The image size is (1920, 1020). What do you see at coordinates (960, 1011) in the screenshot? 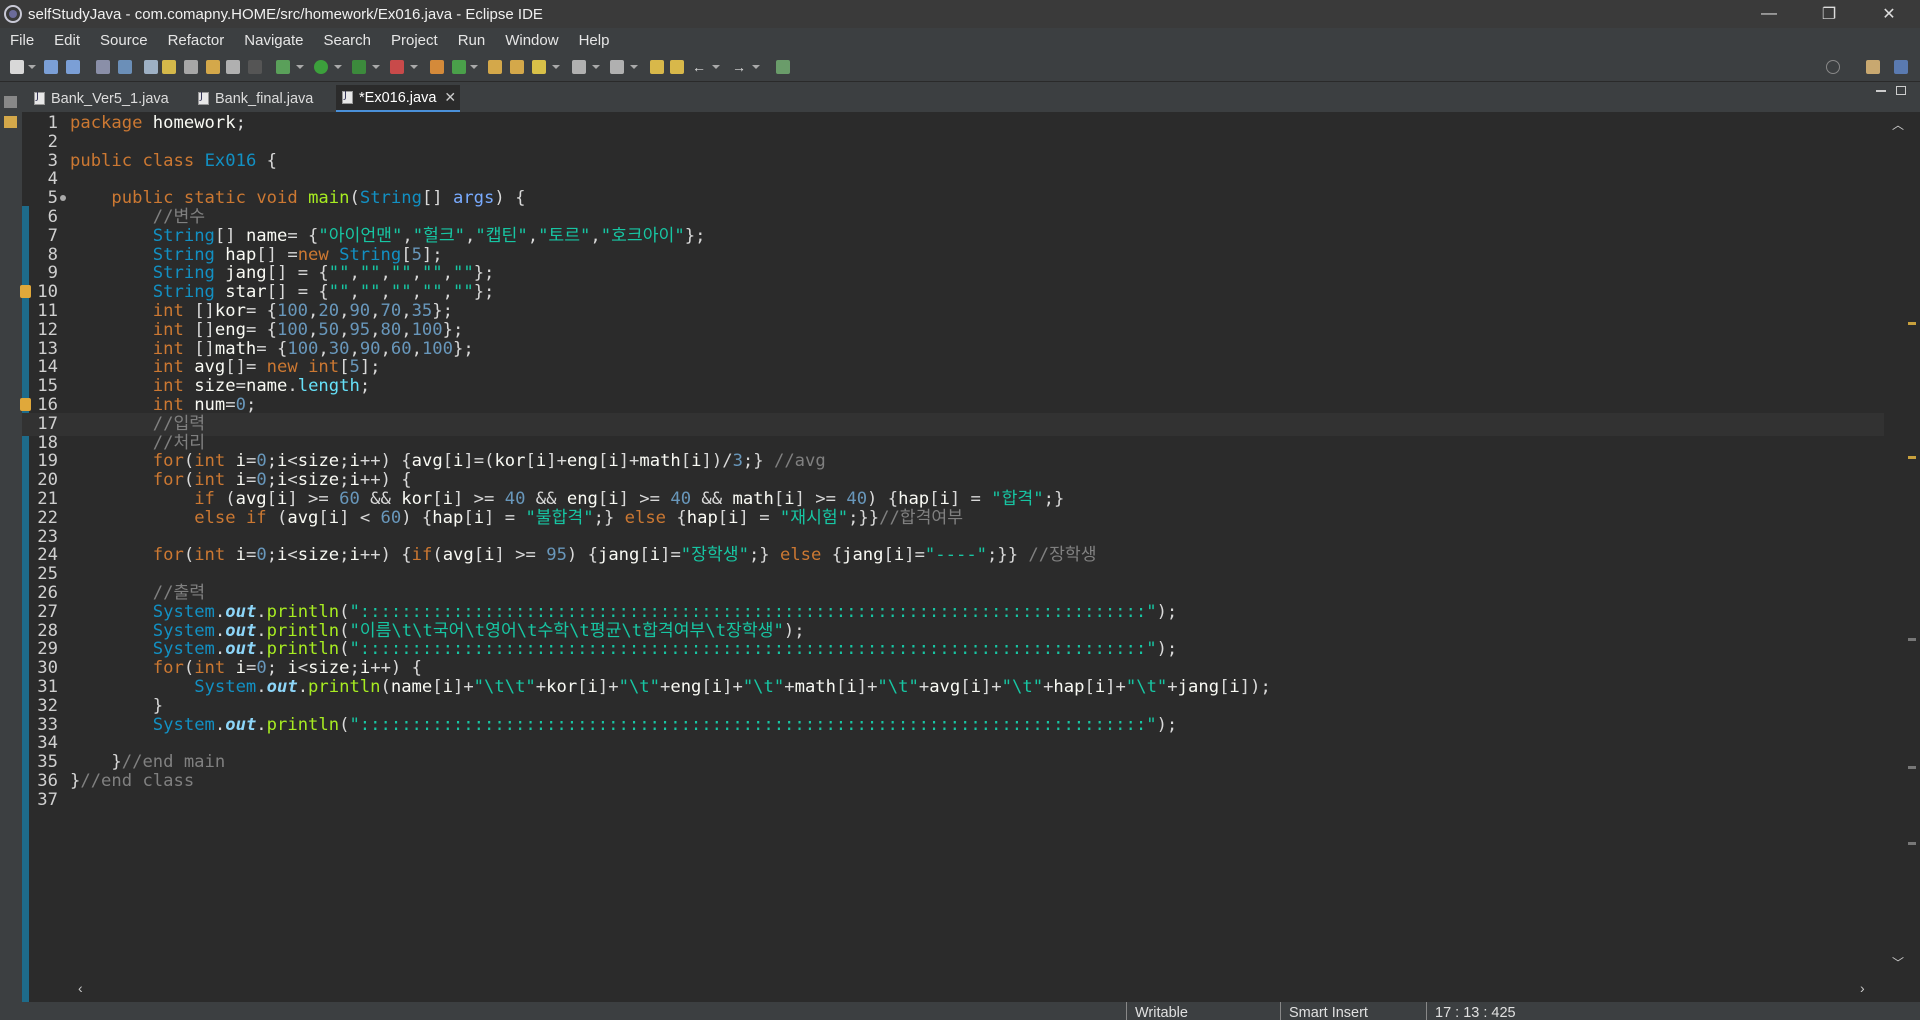
I see `status-bar: Writable Smart Insert 17 : 13 : 425` at bounding box center [960, 1011].